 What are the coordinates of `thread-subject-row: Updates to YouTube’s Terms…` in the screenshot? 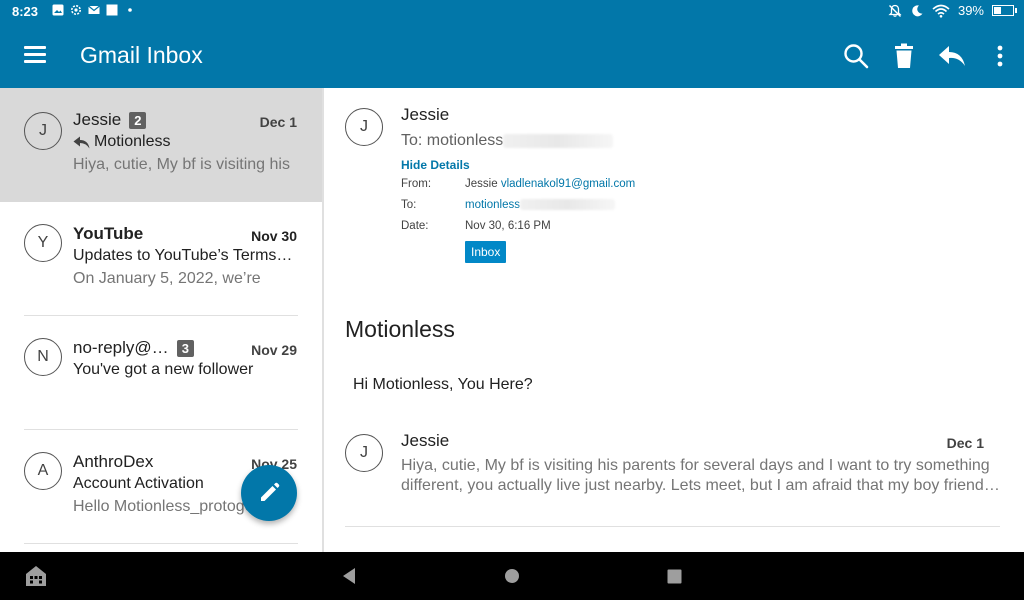 It's located at (185, 256).